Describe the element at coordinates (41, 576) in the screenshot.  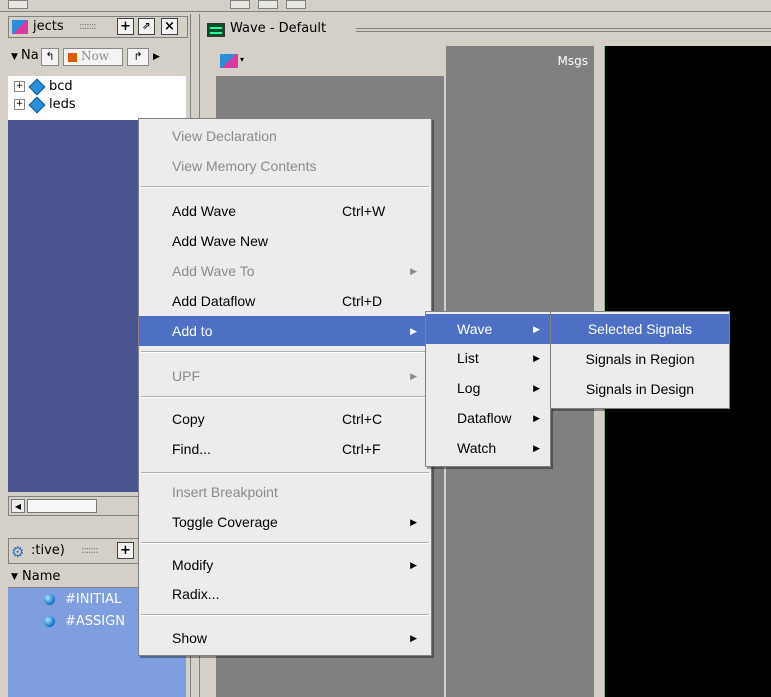
I see `name-column-header: Name` at that location.